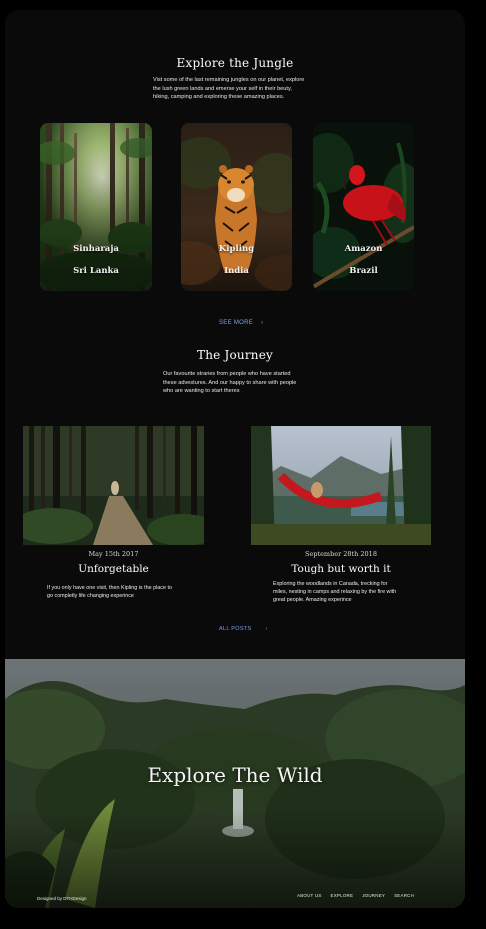 The height and width of the screenshot is (929, 486). What do you see at coordinates (235, 629) in the screenshot?
I see `all-posts-label: ALL POSTS` at bounding box center [235, 629].